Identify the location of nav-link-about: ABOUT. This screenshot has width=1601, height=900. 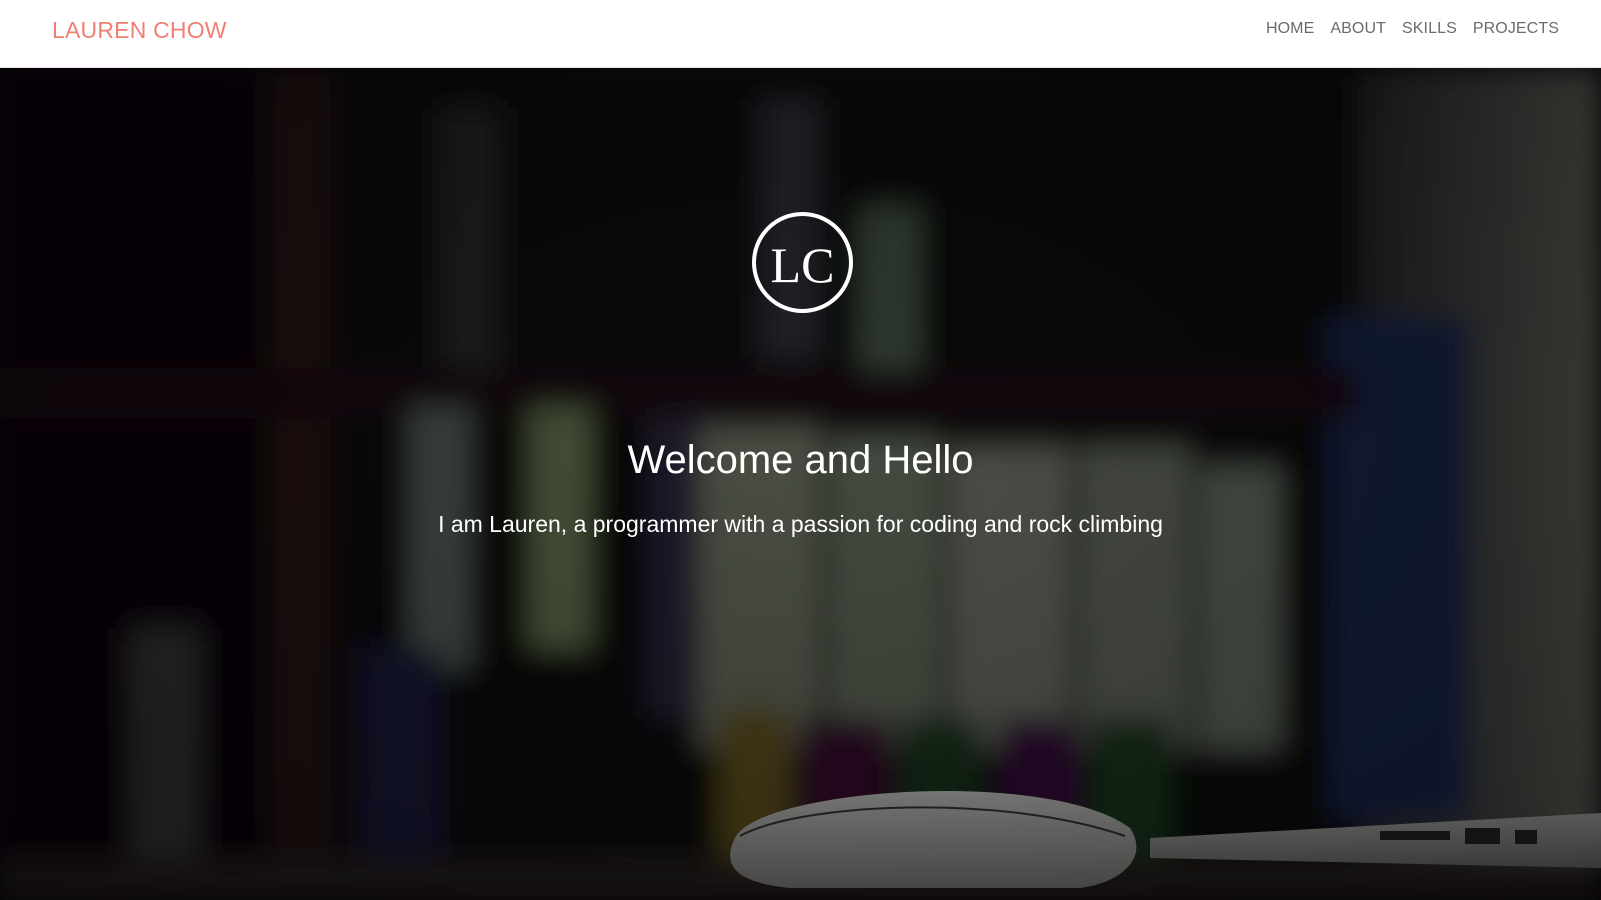
(1358, 29).